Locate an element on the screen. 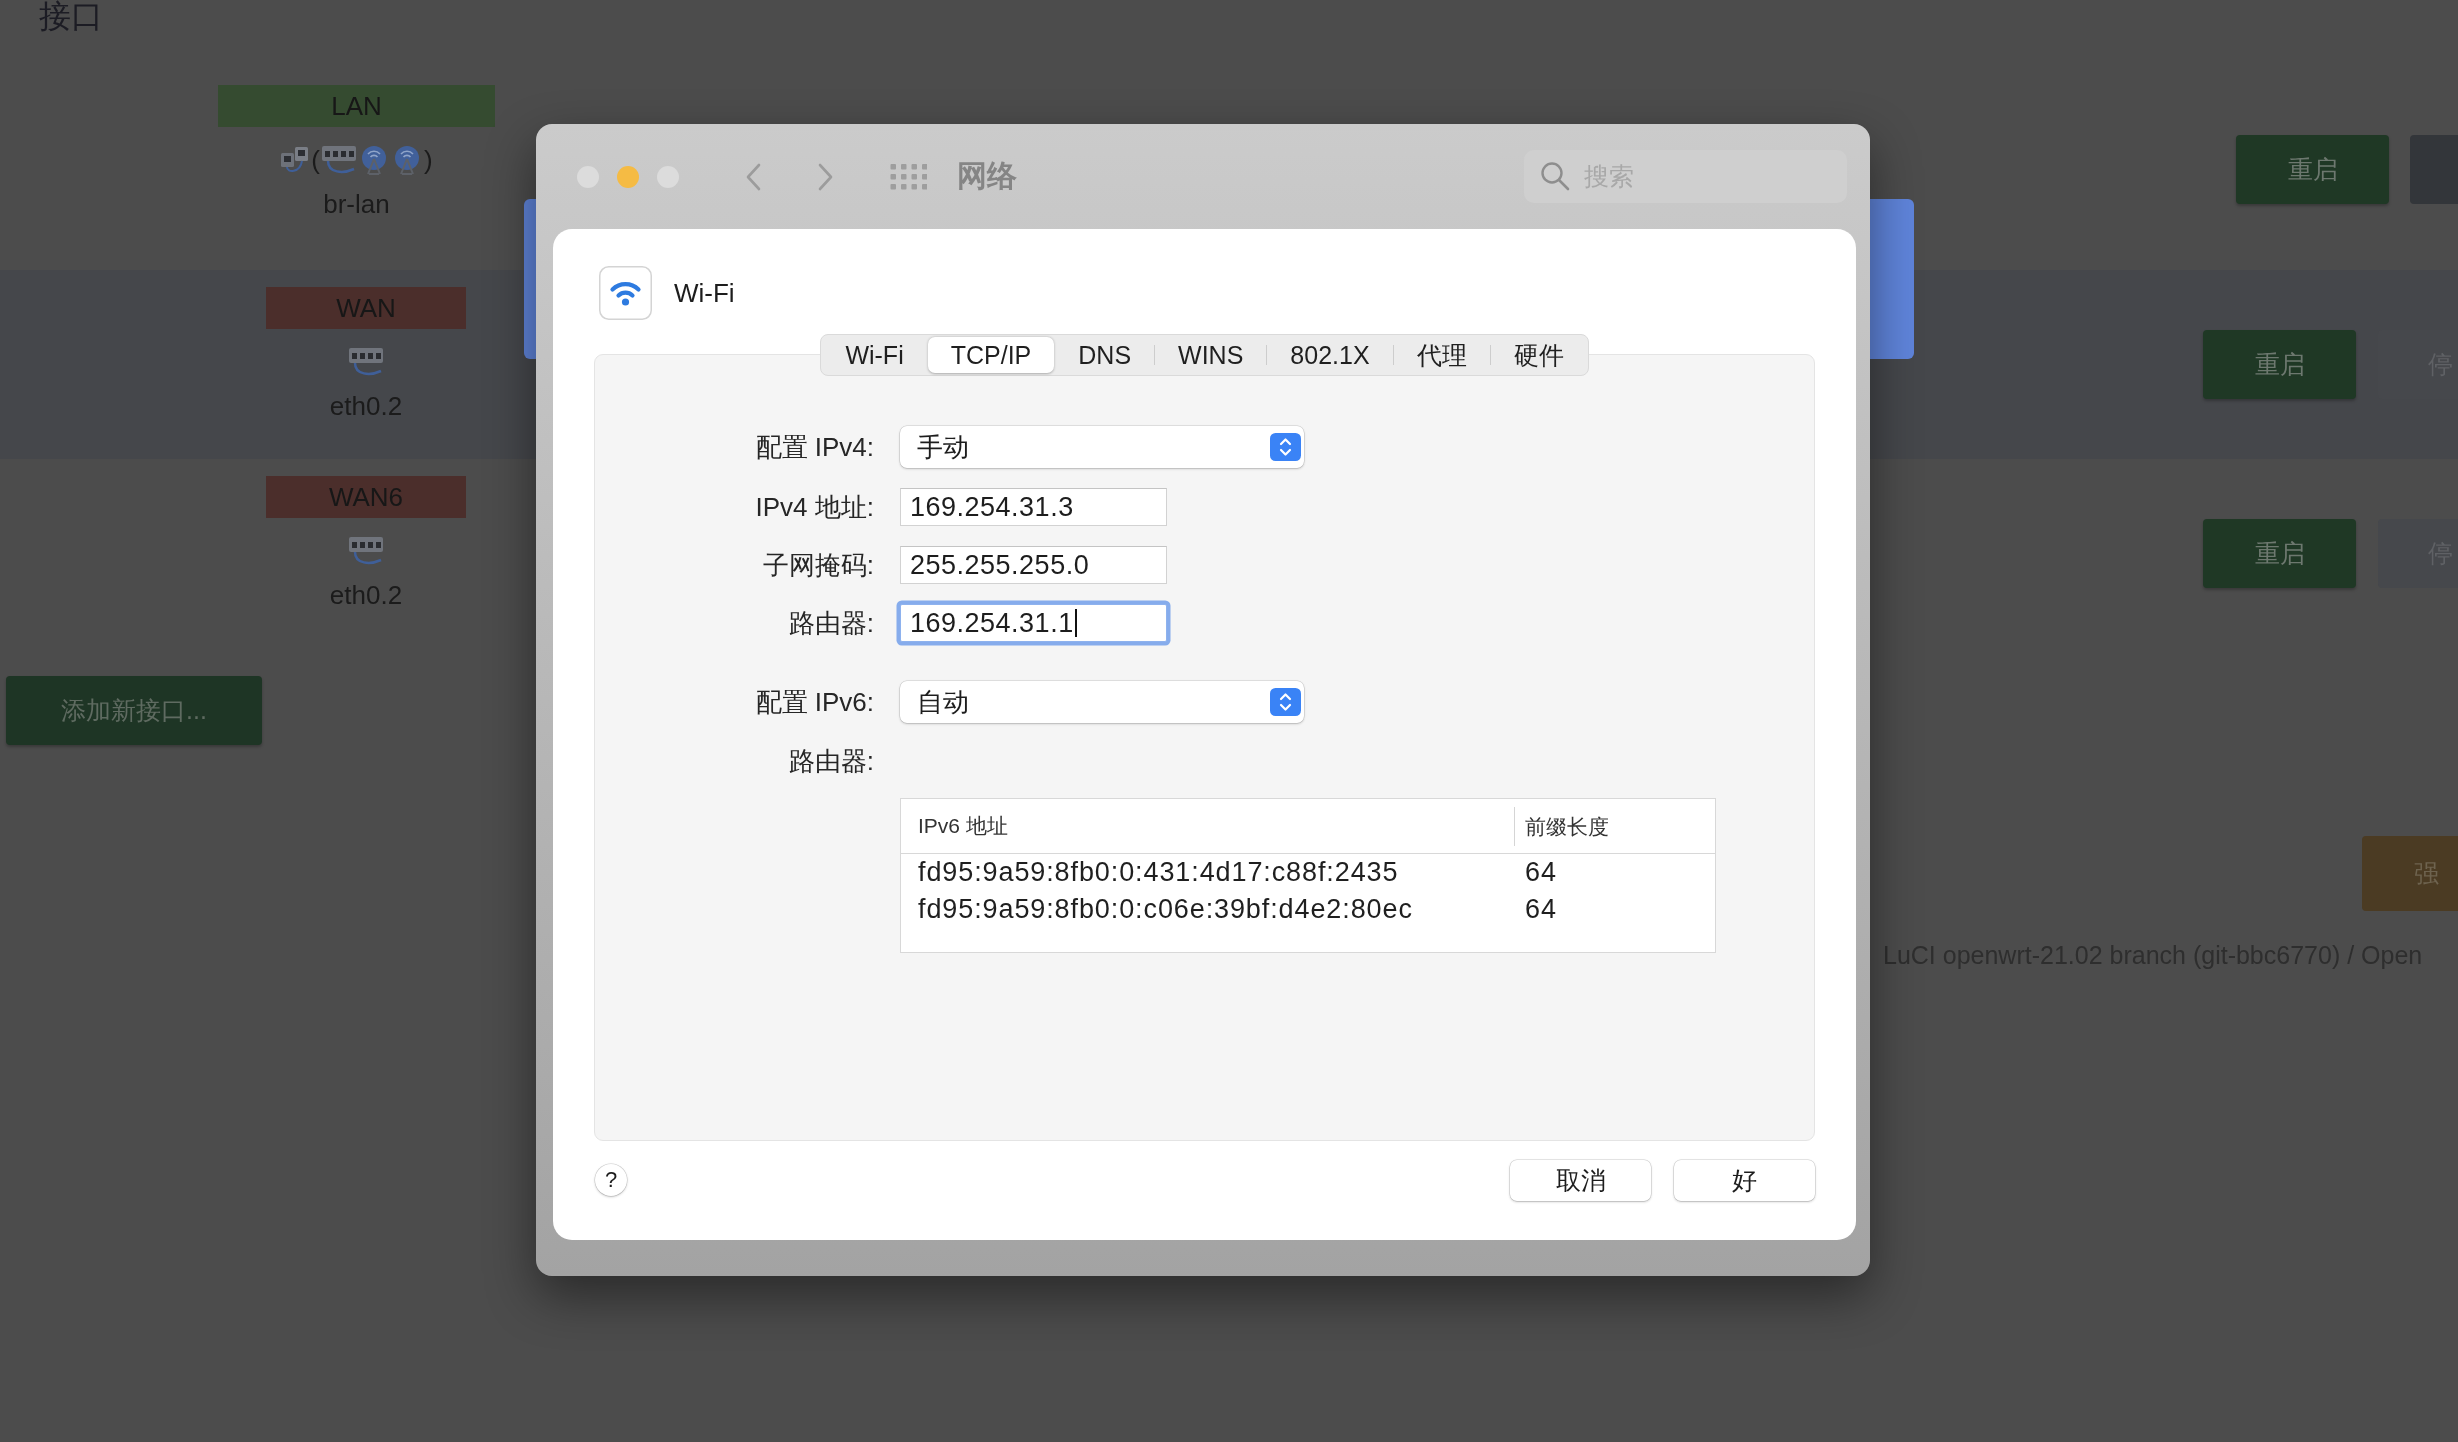 This screenshot has width=2458, height=1442. search-icon is located at coordinates (1555, 176).